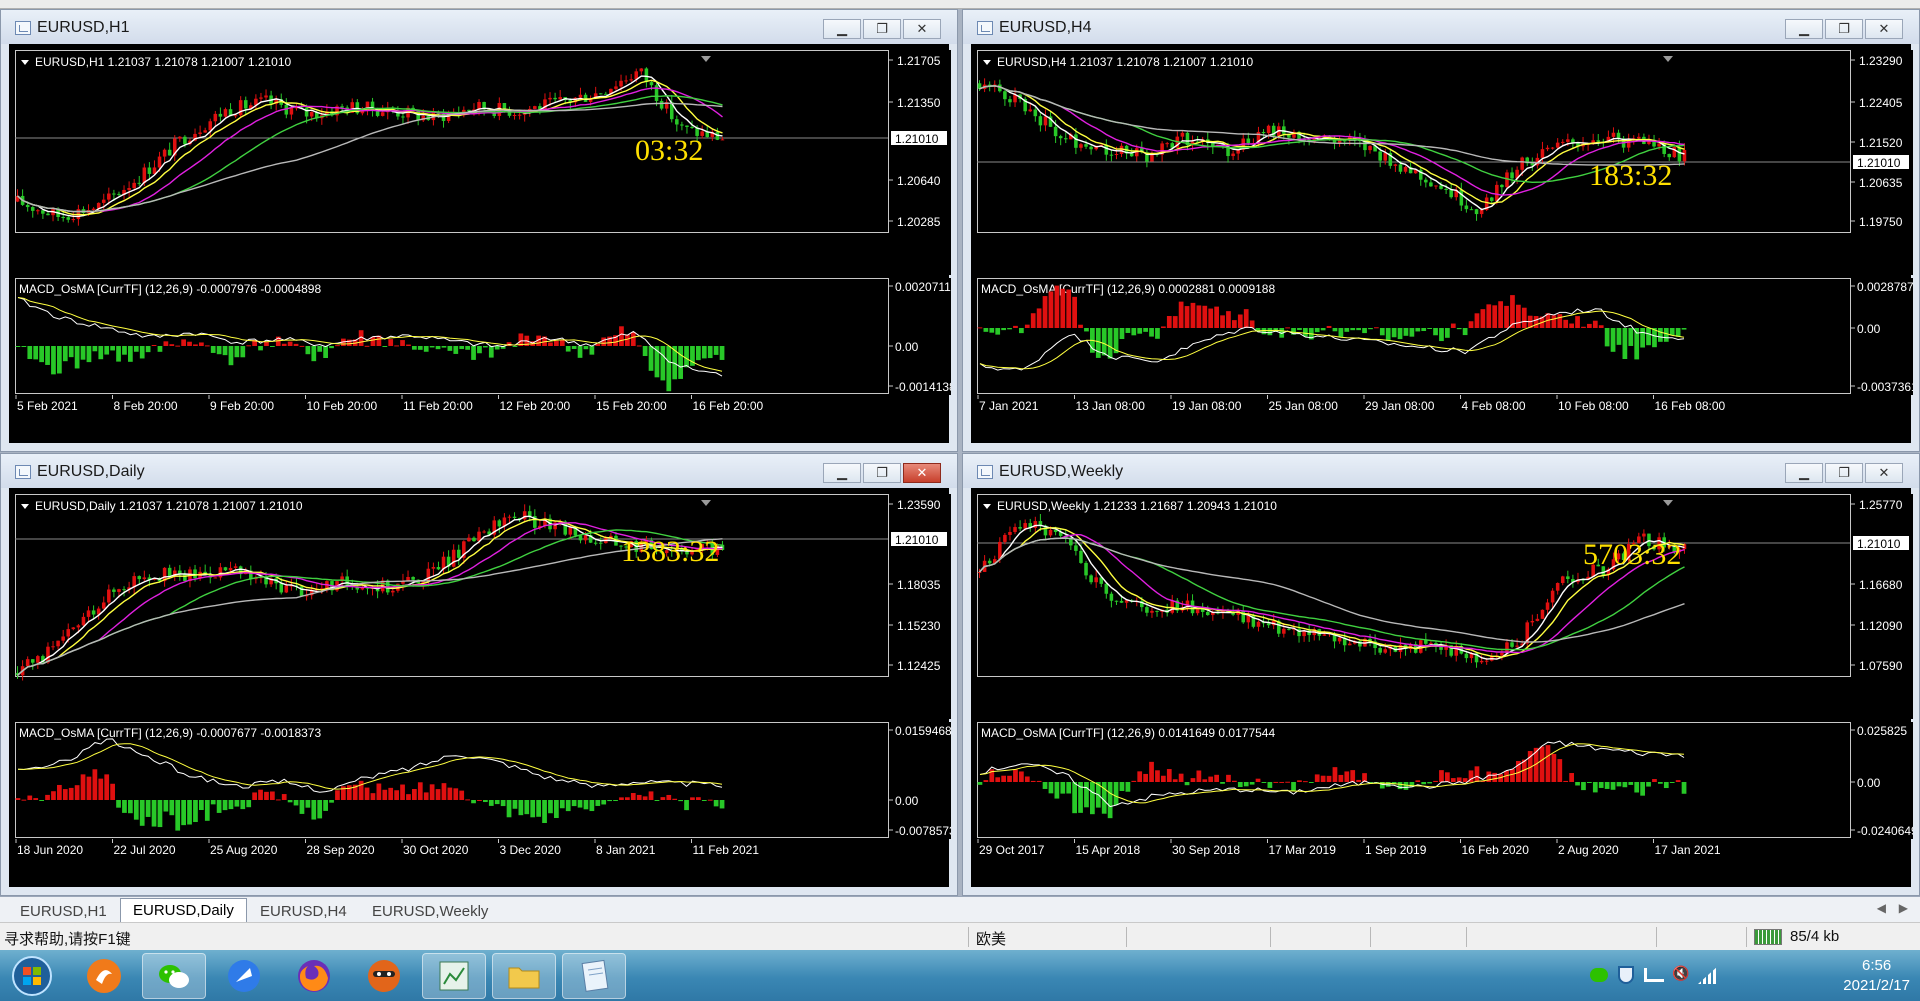 This screenshot has width=1920, height=1001. What do you see at coordinates (454, 976) in the screenshot?
I see `mt4-icon` at bounding box center [454, 976].